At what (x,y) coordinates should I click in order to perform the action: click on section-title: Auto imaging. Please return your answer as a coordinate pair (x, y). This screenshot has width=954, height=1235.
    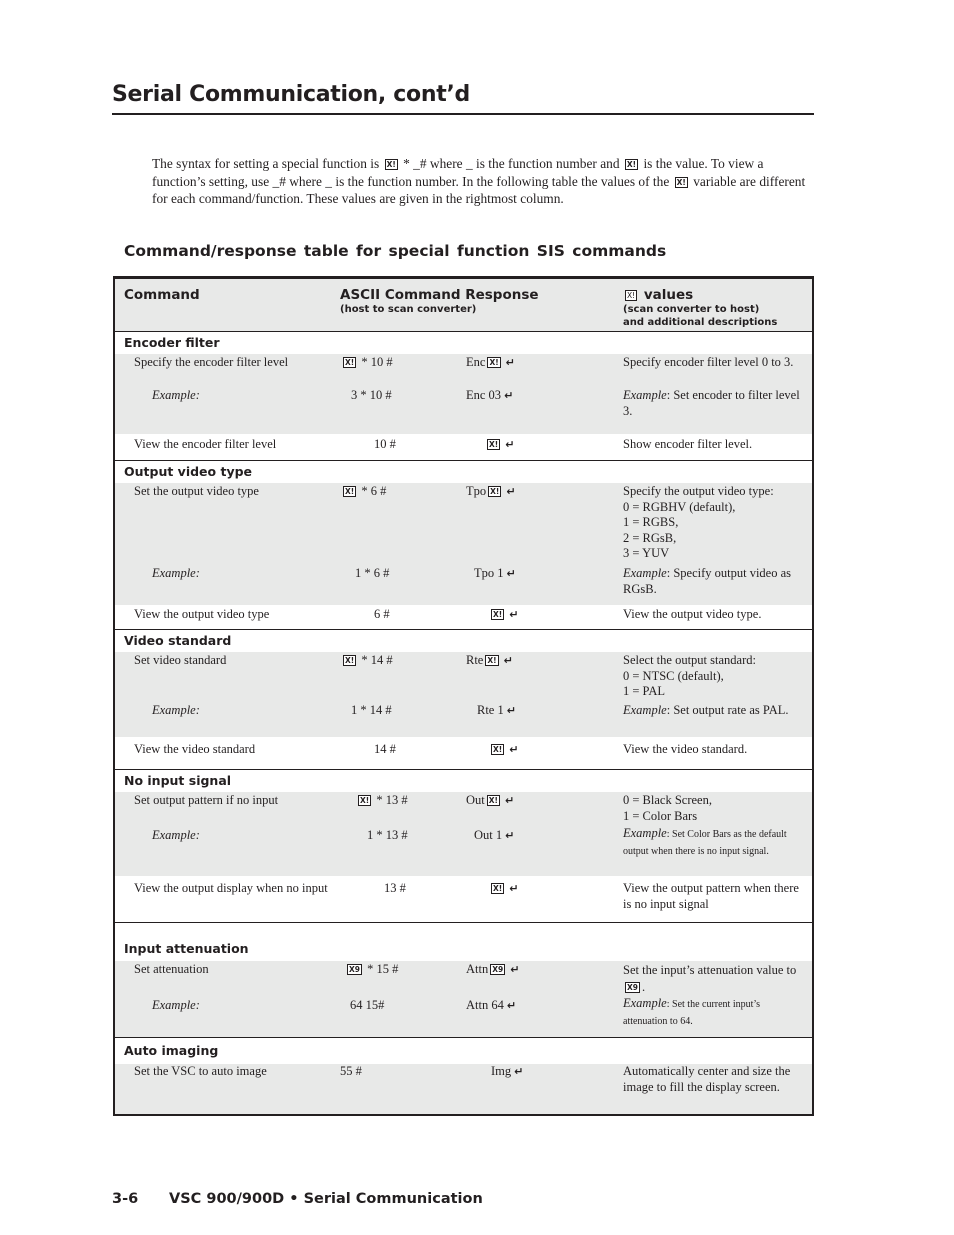
    Looking at the image, I should click on (171, 1050).